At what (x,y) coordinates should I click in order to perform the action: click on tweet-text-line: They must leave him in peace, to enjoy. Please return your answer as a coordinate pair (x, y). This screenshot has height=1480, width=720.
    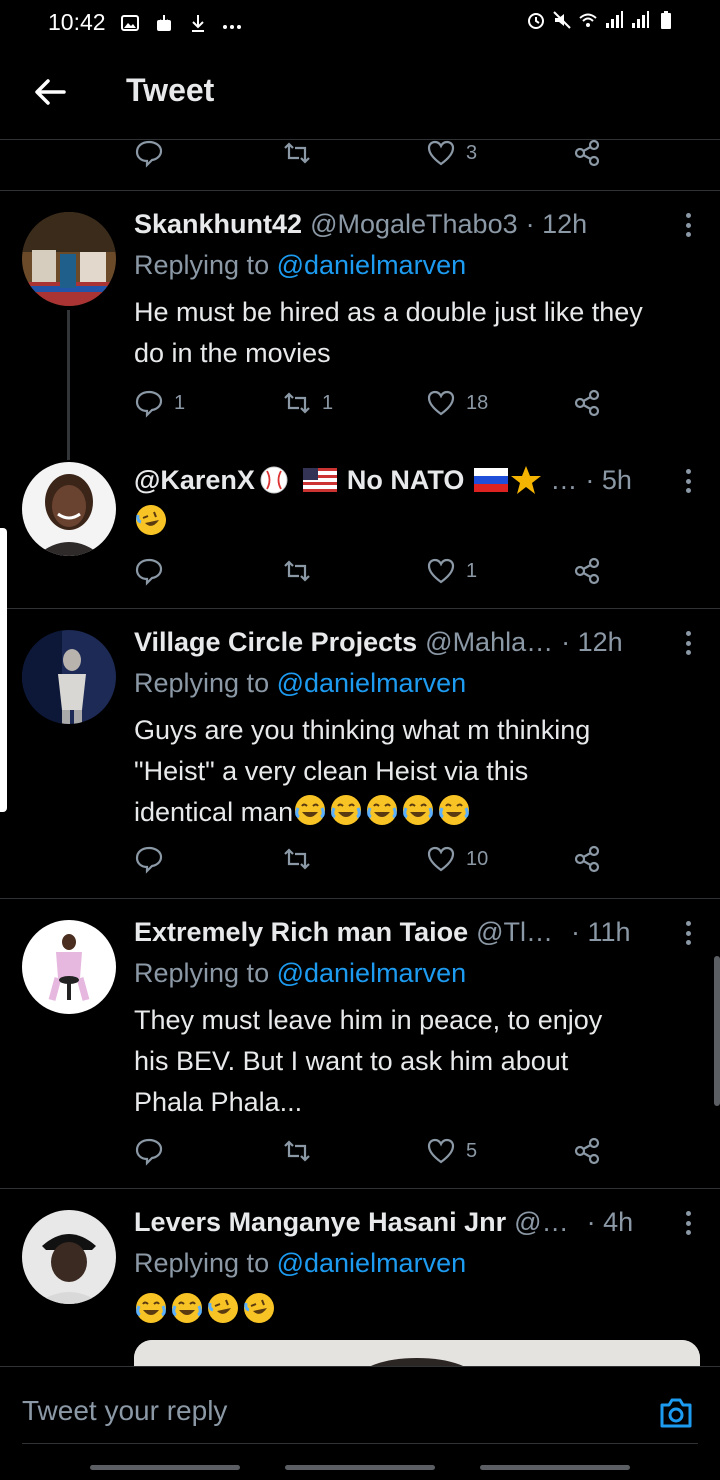
    Looking at the image, I should click on (368, 1020).